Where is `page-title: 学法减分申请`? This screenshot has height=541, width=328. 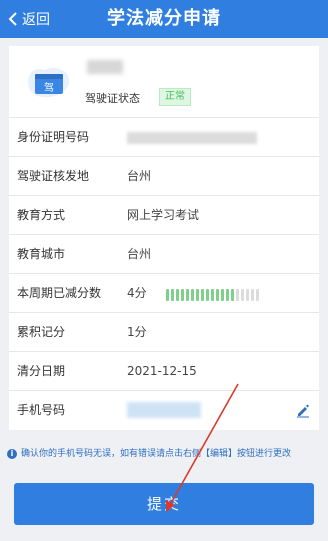 page-title: 学法减分申请 is located at coordinates (164, 18).